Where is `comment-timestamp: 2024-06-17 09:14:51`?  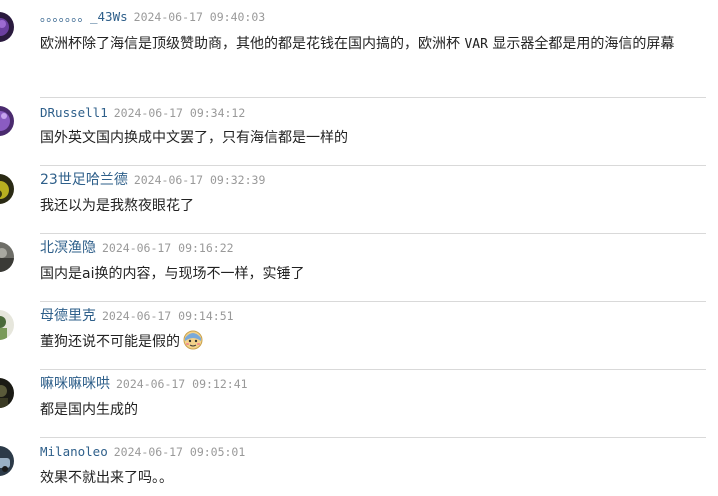 comment-timestamp: 2024-06-17 09:14:51 is located at coordinates (168, 316).